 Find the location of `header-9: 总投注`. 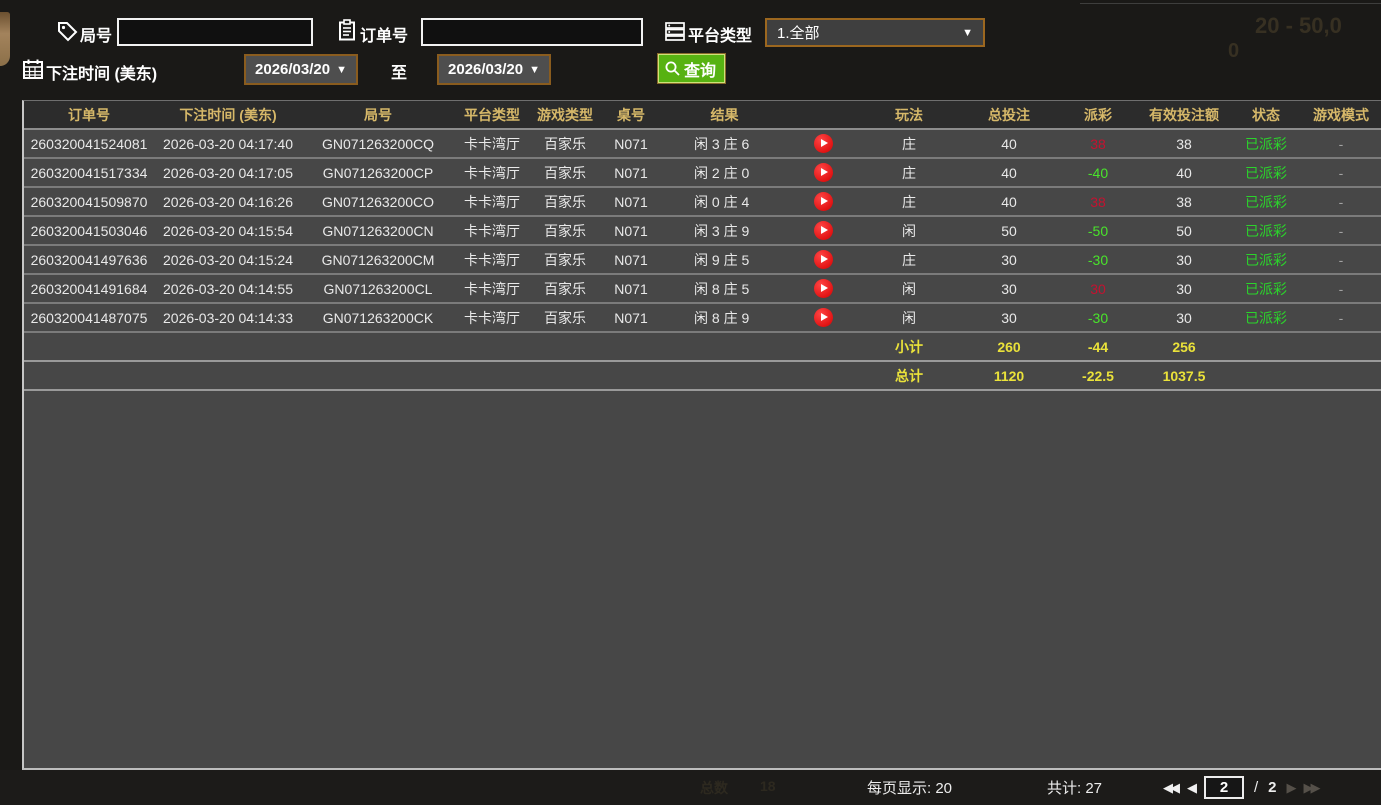

header-9: 总投注 is located at coordinates (1009, 114).